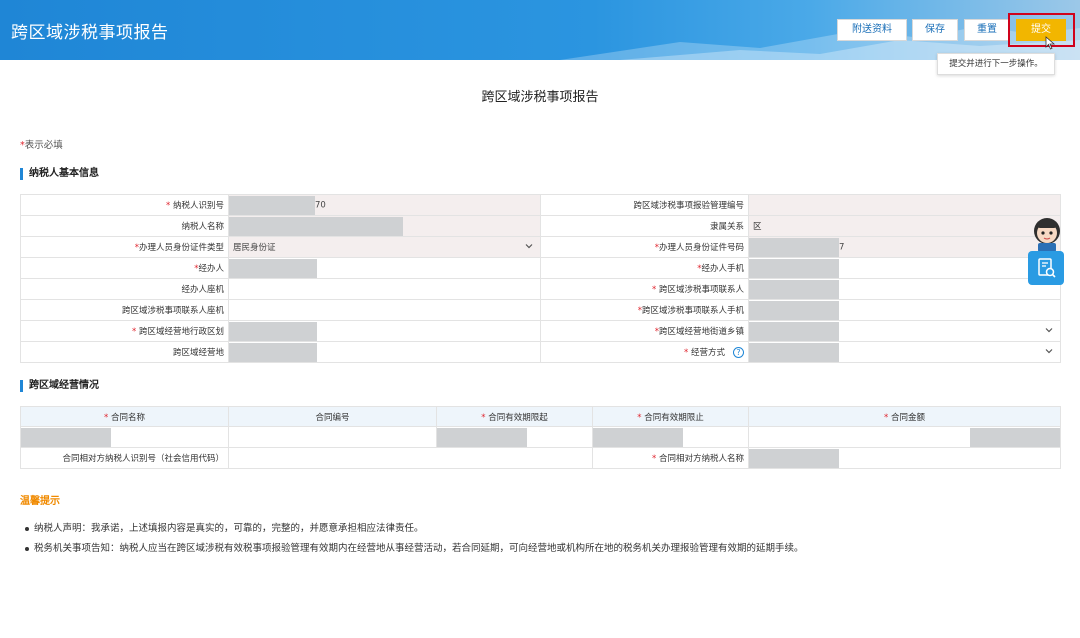  I want to click on contract-start-field, so click(514, 437).